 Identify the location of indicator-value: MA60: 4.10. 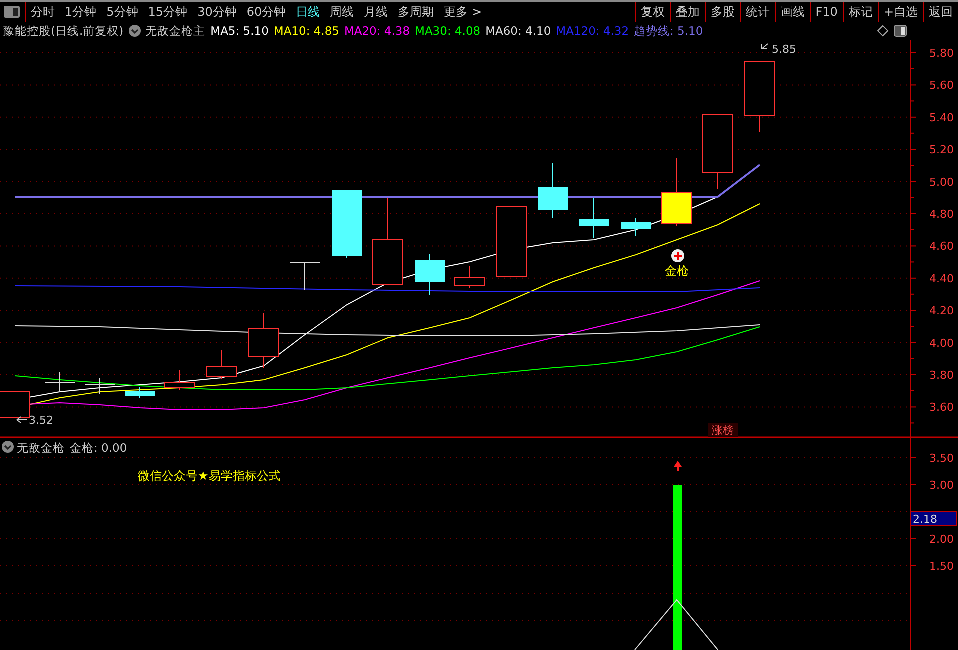
(519, 31).